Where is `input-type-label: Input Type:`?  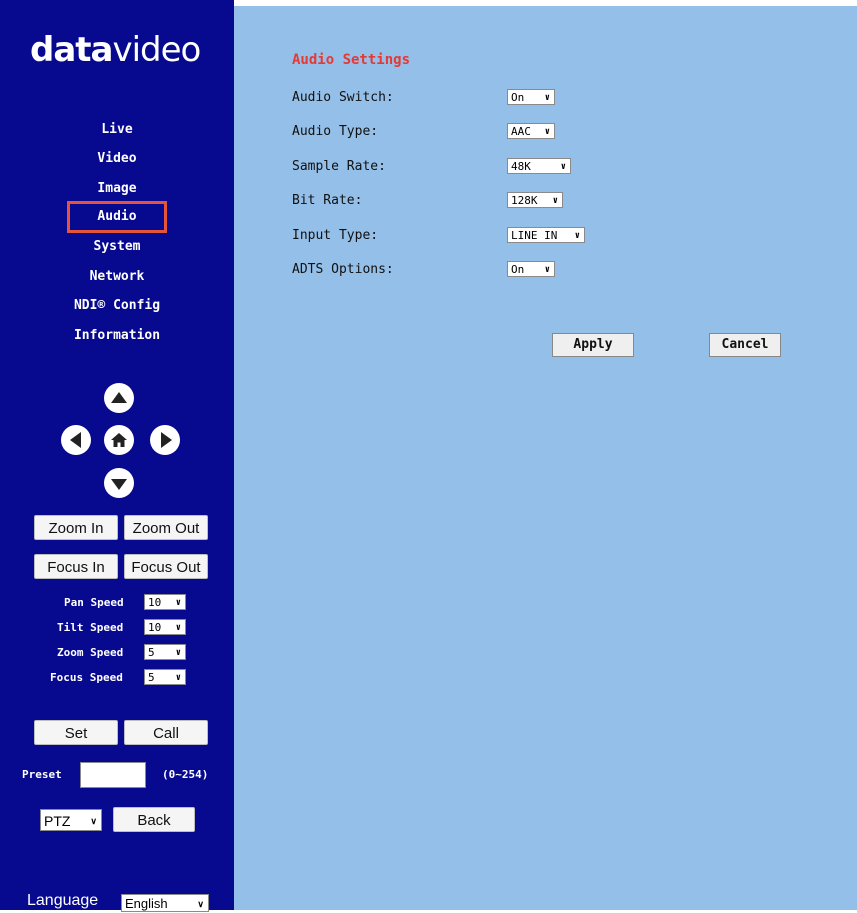
input-type-label: Input Type: is located at coordinates (335, 235).